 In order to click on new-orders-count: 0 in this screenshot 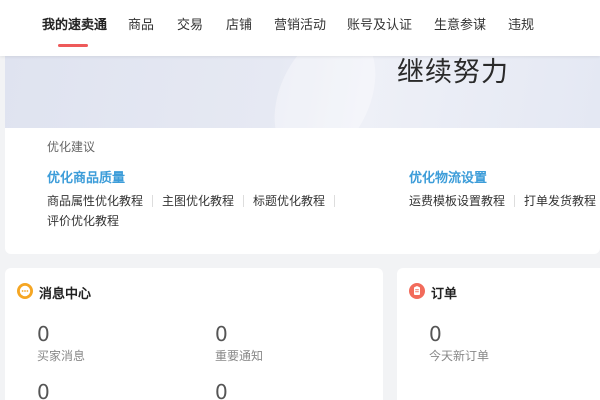, I will do `click(435, 334)`.